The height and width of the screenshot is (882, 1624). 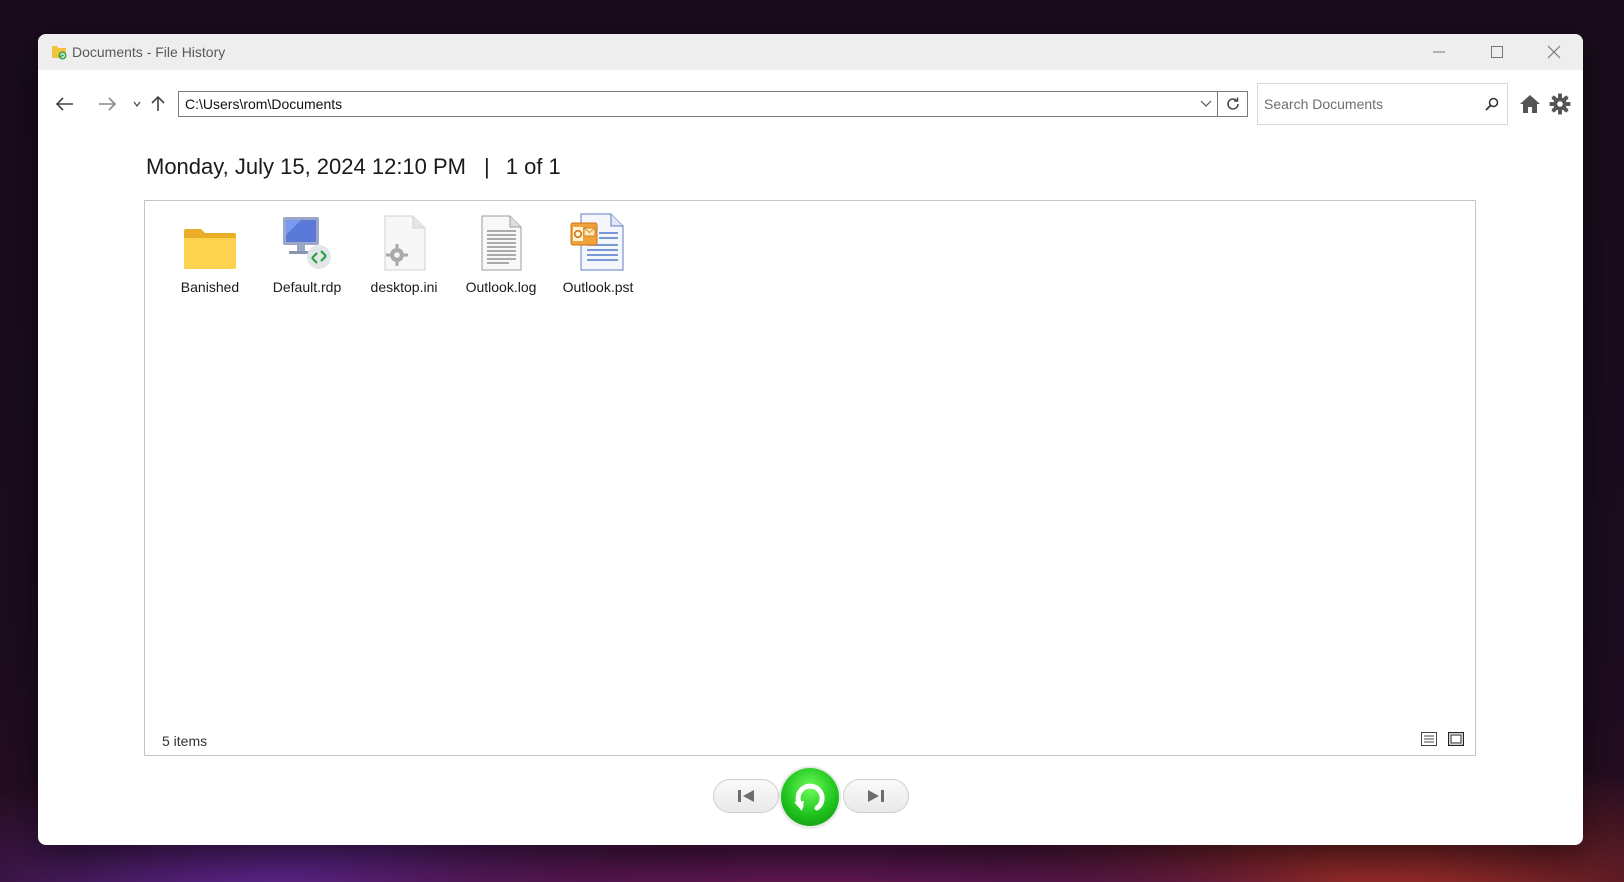 I want to click on restore-icon, so click(x=809, y=797).